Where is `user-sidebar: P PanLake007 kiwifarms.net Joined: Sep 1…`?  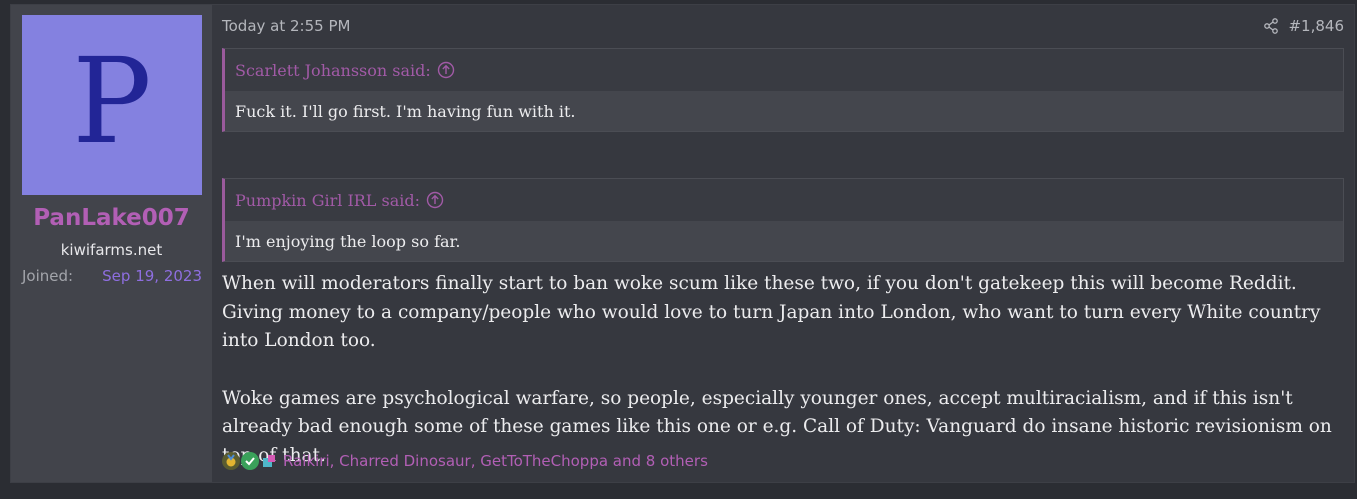
user-sidebar: P PanLake007 kiwifarms.net Joined: Sep 1… is located at coordinates (111, 243).